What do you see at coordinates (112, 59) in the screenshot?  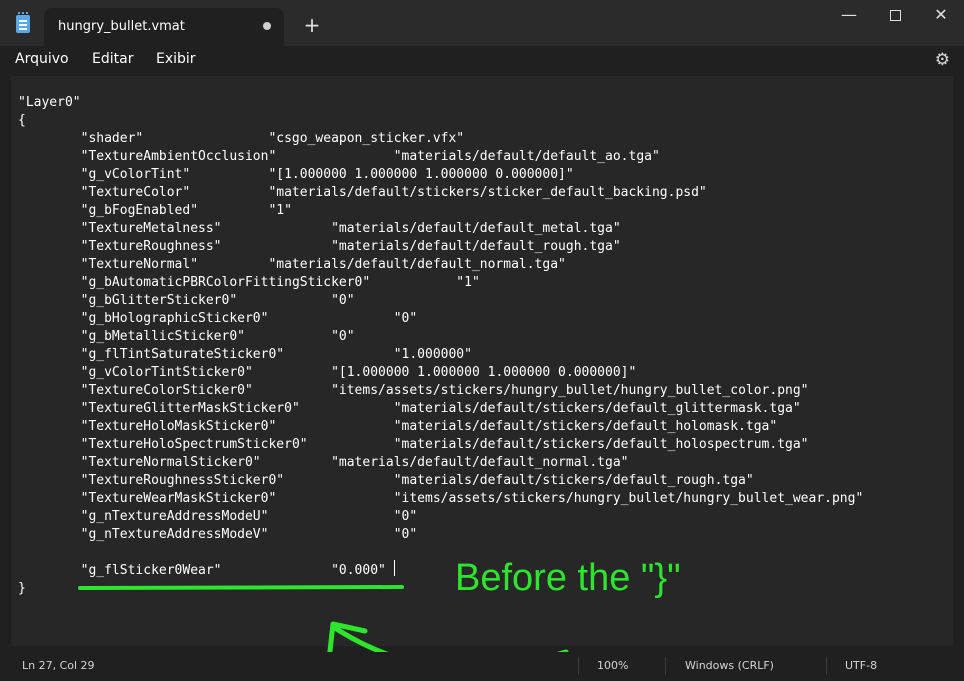 I see `menu-edit: Editar` at bounding box center [112, 59].